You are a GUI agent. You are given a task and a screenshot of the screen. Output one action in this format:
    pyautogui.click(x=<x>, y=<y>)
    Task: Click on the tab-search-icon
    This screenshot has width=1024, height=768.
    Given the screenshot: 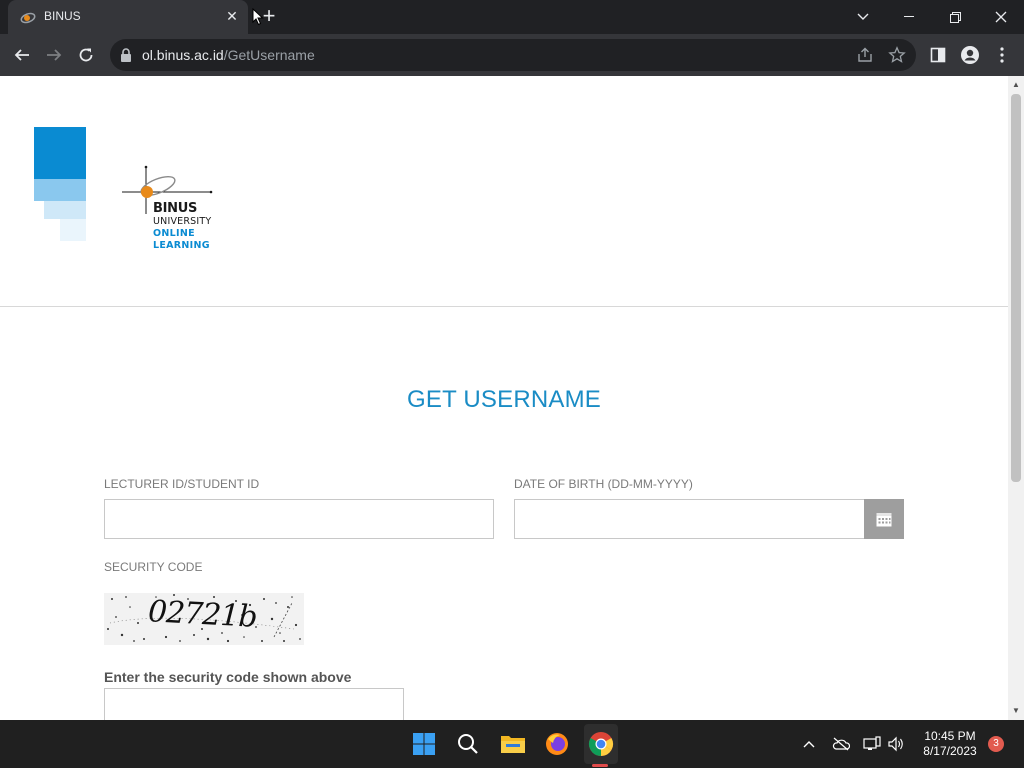 What is the action you would take?
    pyautogui.click(x=863, y=17)
    